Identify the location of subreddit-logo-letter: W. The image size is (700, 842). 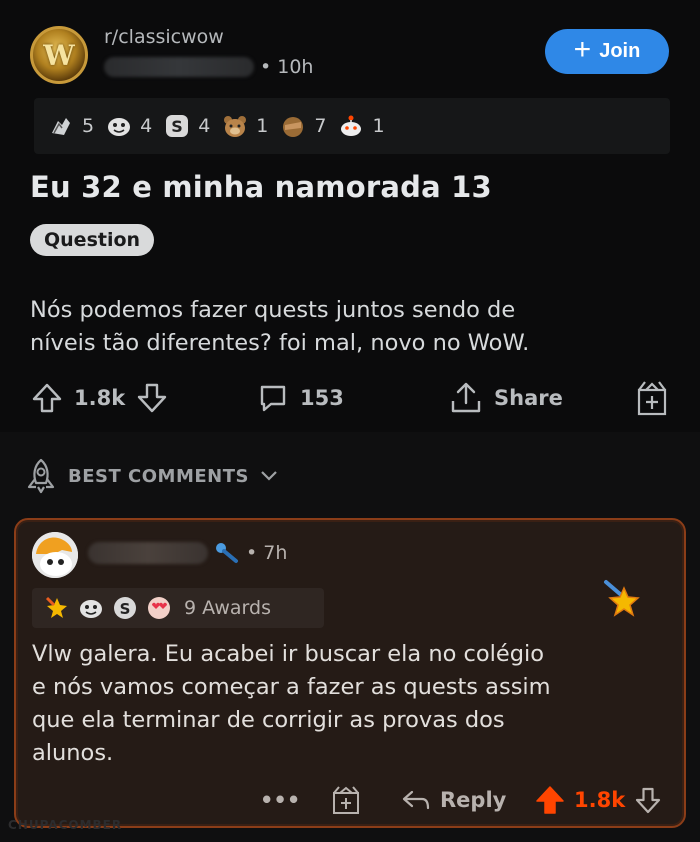
(59, 55).